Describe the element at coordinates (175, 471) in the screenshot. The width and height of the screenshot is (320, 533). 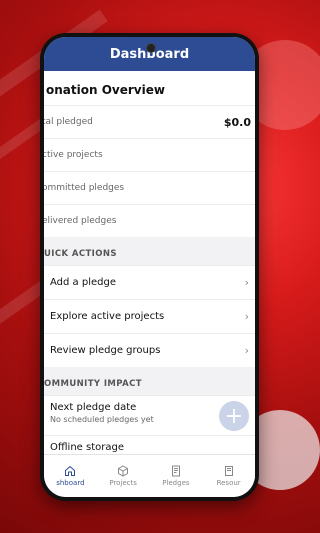
I see `document-icon` at that location.